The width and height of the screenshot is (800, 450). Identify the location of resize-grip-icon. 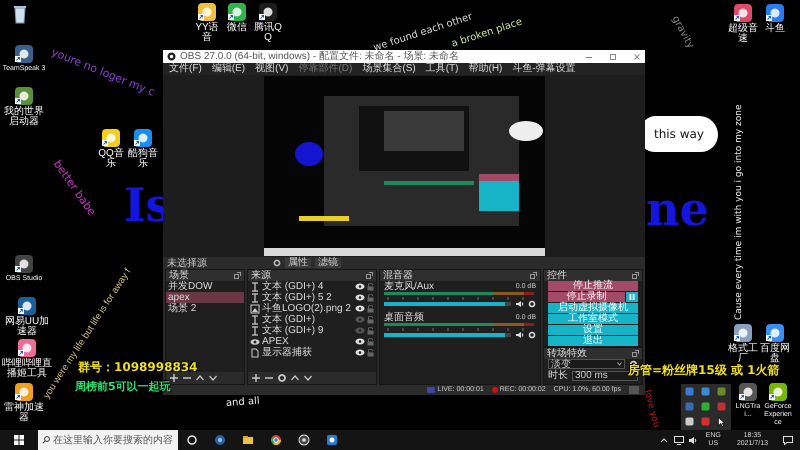
(634, 390).